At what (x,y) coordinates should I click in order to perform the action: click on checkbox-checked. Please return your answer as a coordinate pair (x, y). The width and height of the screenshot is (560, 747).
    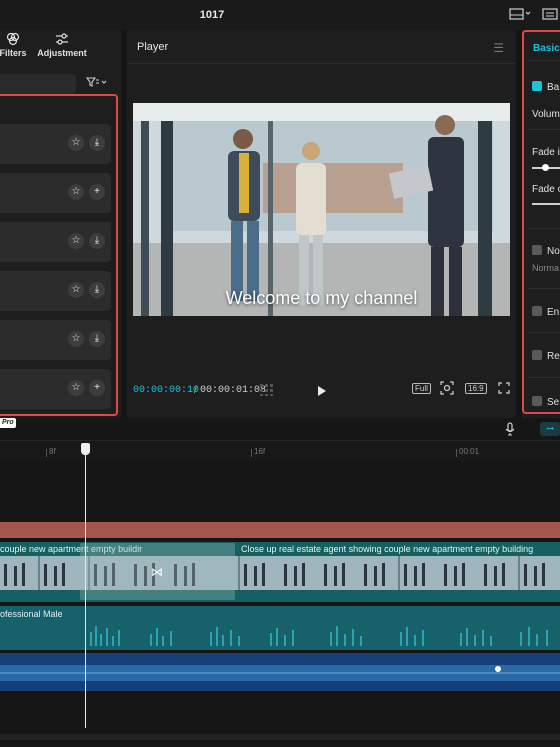
    Looking at the image, I should click on (537, 86).